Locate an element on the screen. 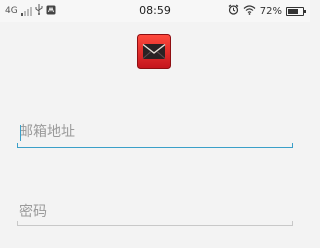 The width and height of the screenshot is (320, 248). email-underline-tick-right is located at coordinates (292, 145).